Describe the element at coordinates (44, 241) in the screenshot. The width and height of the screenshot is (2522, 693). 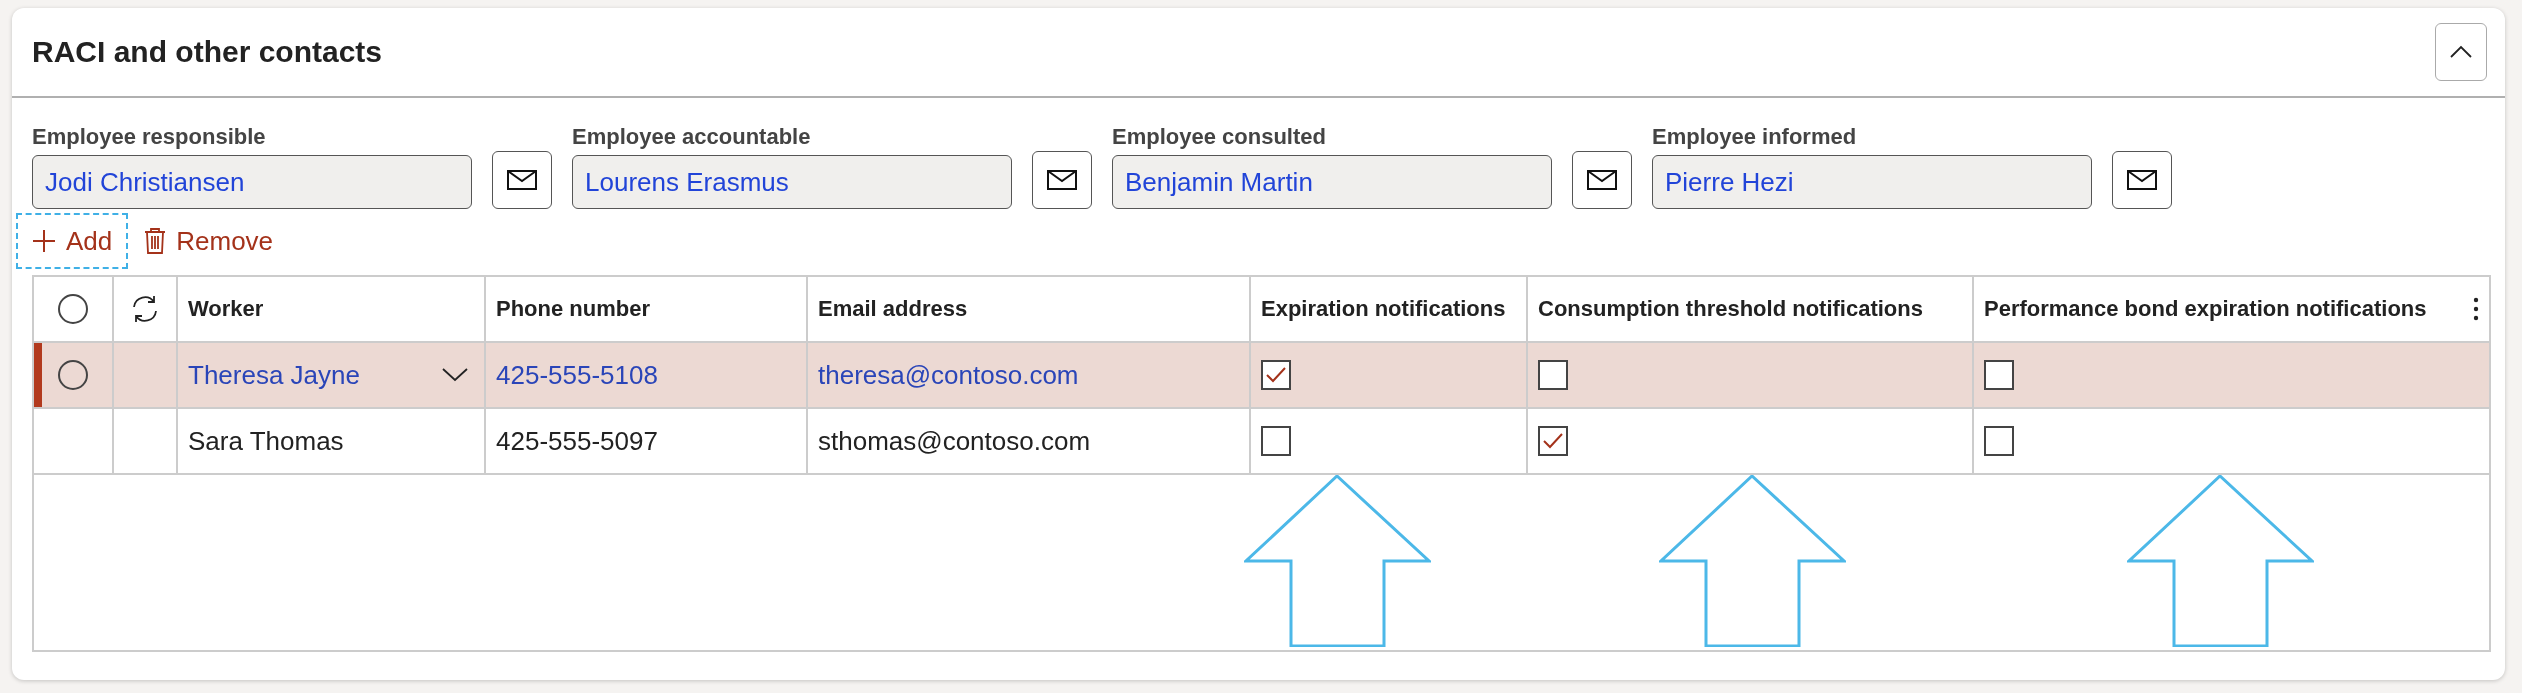
I see `plus-icon` at that location.